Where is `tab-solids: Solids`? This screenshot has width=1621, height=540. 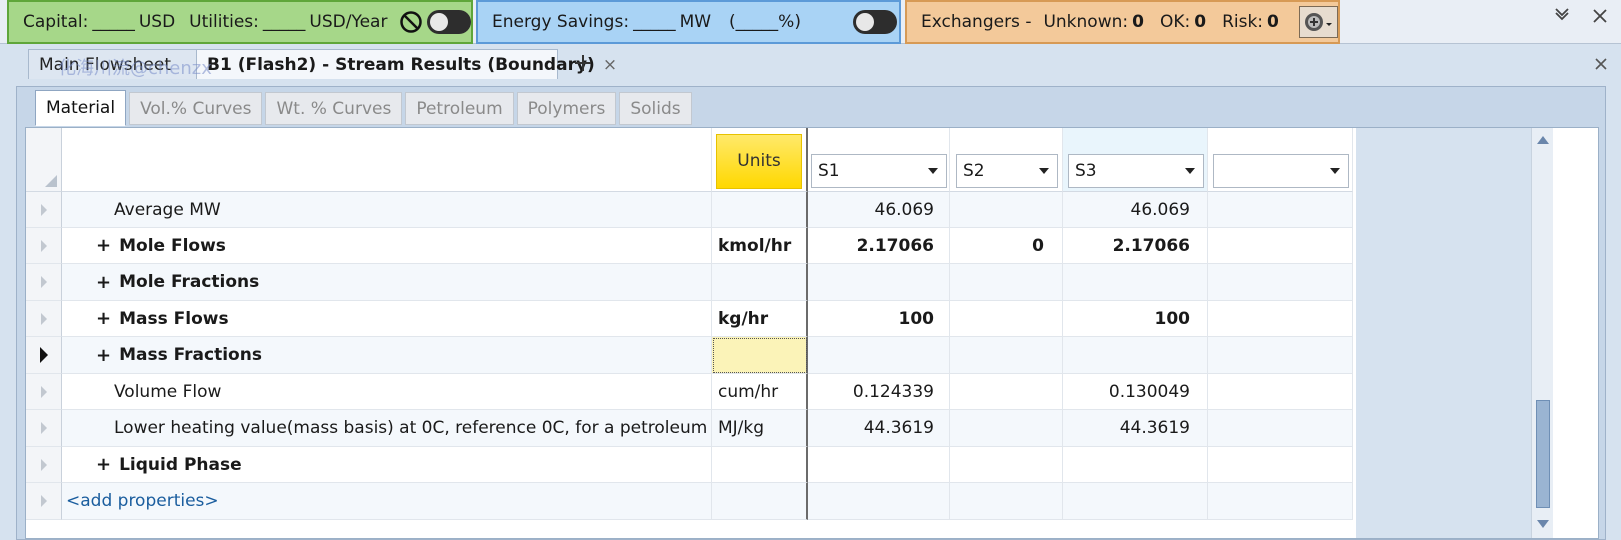
tab-solids: Solids is located at coordinates (655, 108).